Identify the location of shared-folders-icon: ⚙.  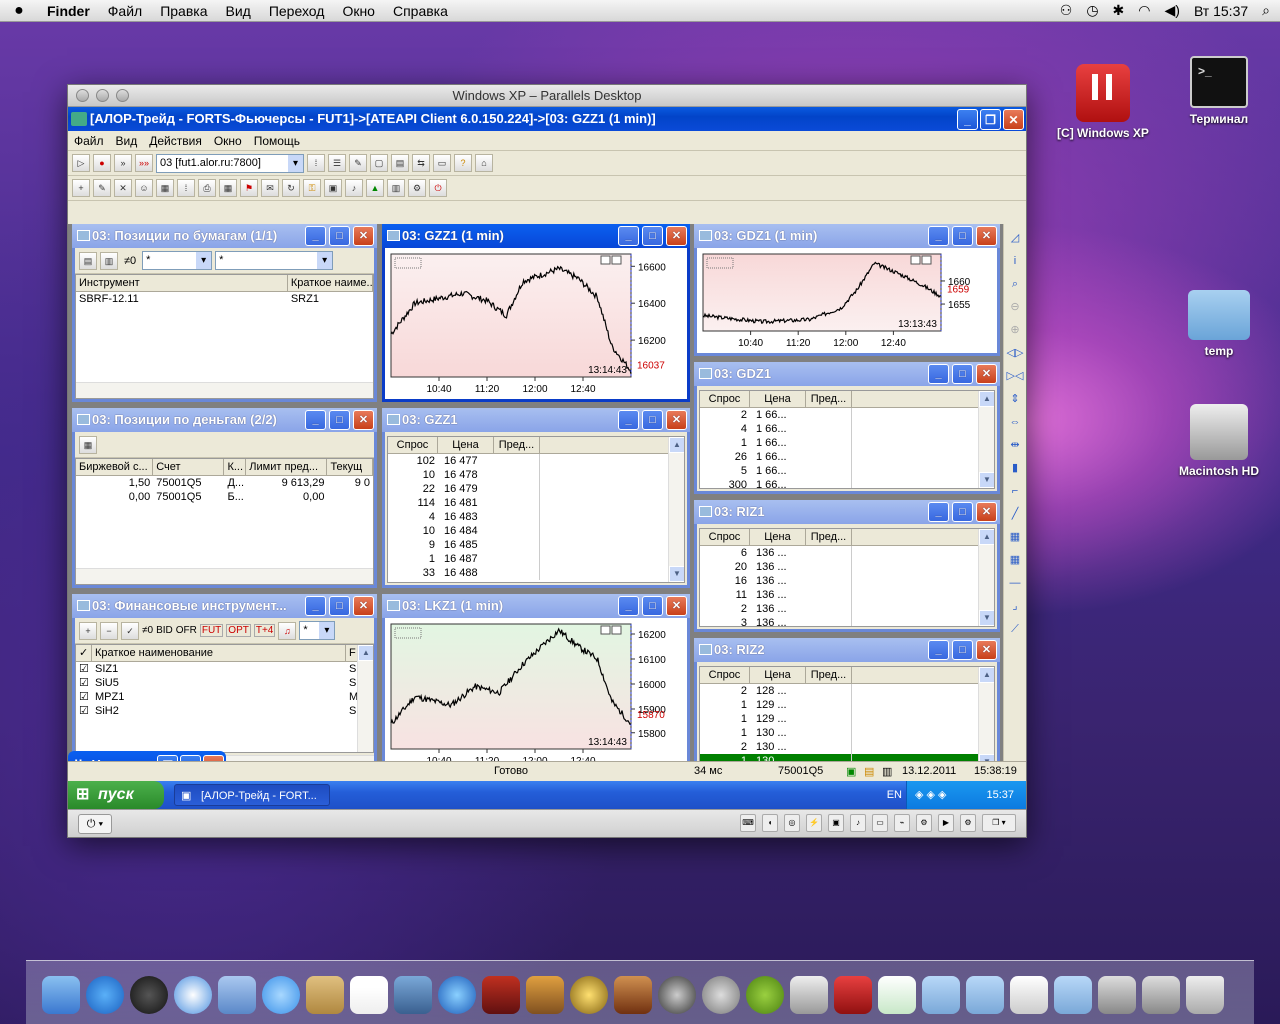
(924, 823).